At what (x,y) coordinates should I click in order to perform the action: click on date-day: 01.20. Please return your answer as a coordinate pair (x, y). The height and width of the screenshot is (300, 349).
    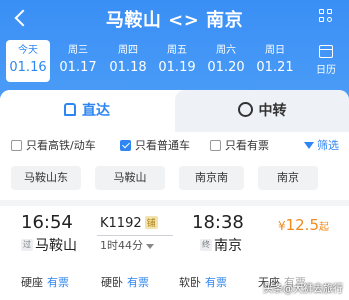
    Looking at the image, I should click on (226, 67).